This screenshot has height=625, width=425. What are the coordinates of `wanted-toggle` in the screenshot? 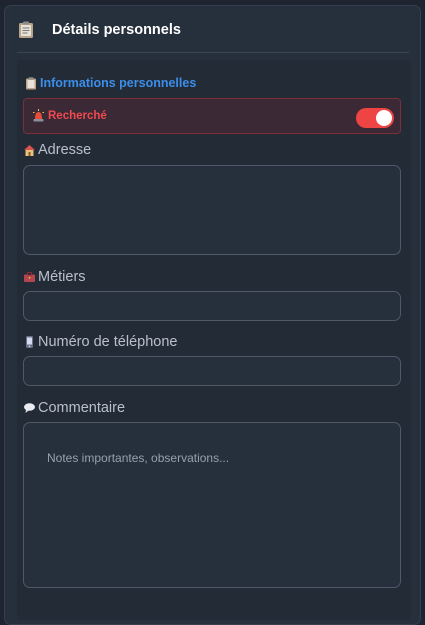 It's located at (375, 118).